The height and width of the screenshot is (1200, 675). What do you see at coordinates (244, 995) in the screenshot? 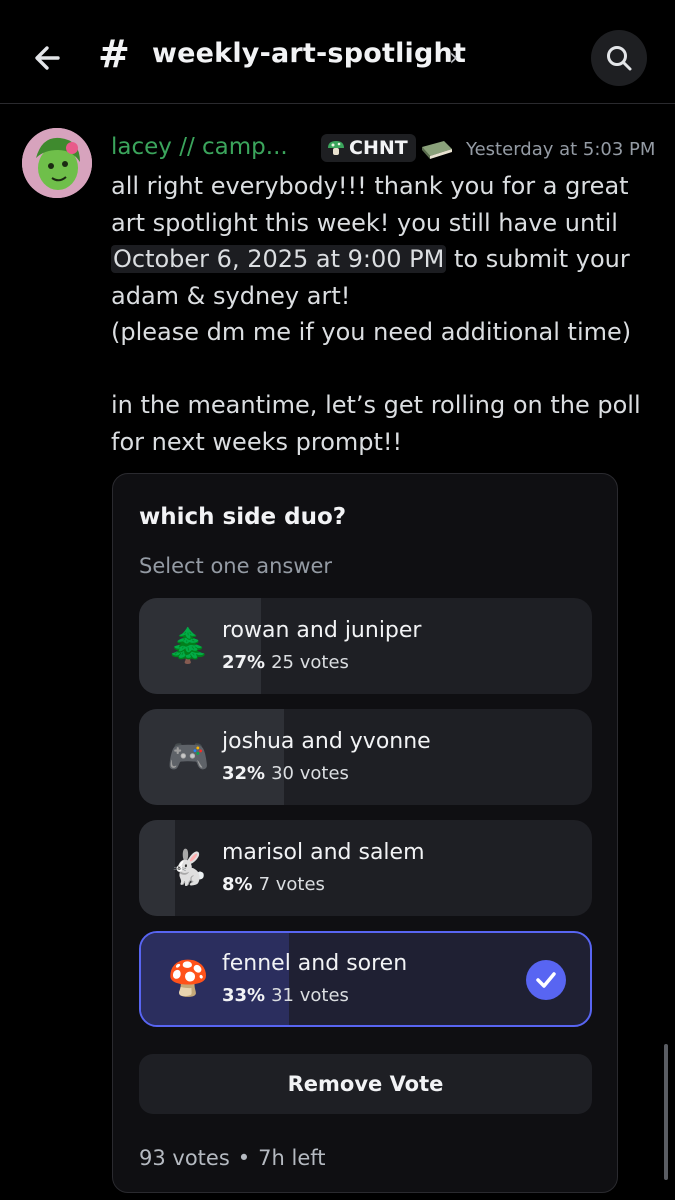
I see `poll-option-percent: 33%` at bounding box center [244, 995].